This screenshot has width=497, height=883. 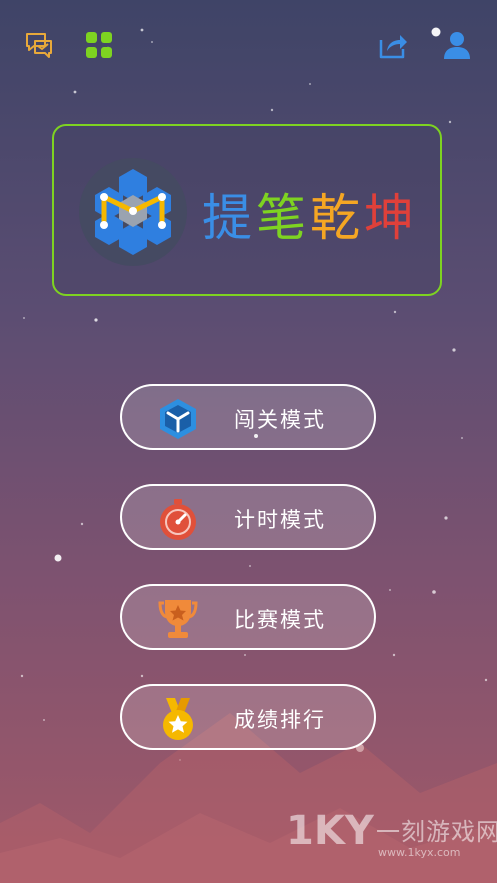 I want to click on timed-mode-label: 计时模式, so click(x=280, y=520).